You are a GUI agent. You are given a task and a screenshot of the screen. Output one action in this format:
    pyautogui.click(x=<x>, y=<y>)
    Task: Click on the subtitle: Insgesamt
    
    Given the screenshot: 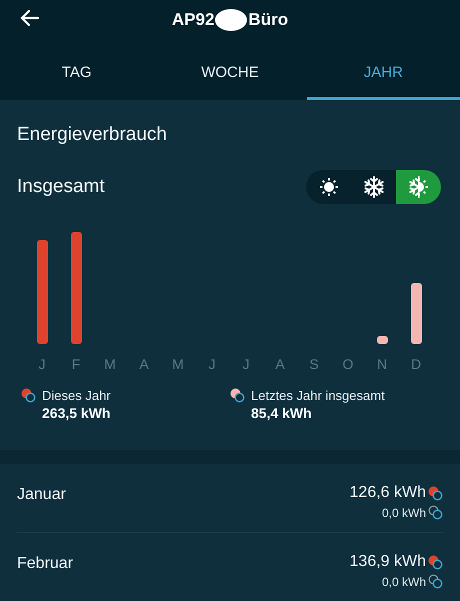 What is the action you would take?
    pyautogui.click(x=61, y=187)
    